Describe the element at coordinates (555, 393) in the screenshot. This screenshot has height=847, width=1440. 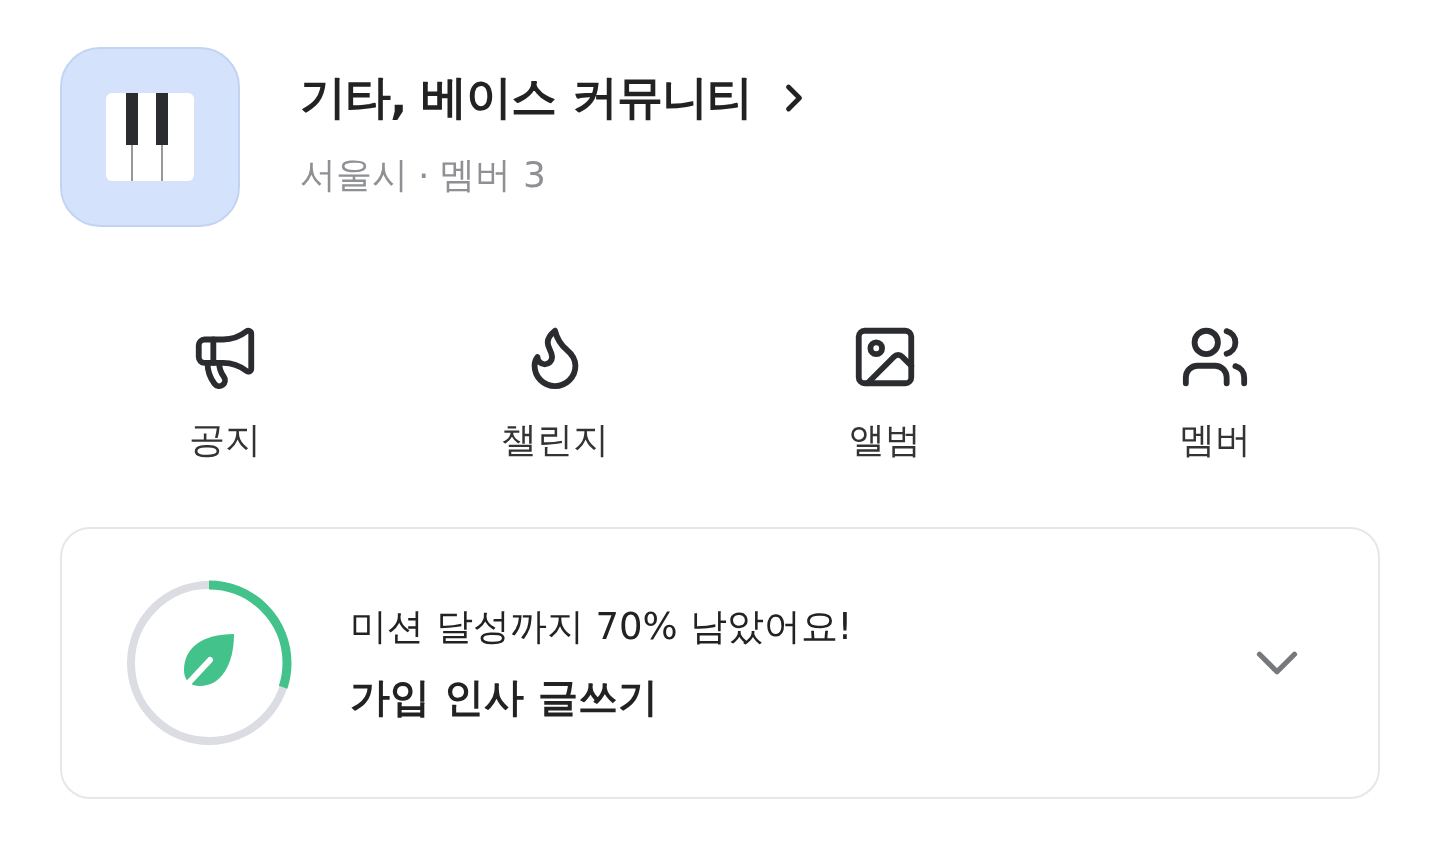
I see `menu-item: 챌린지` at that location.